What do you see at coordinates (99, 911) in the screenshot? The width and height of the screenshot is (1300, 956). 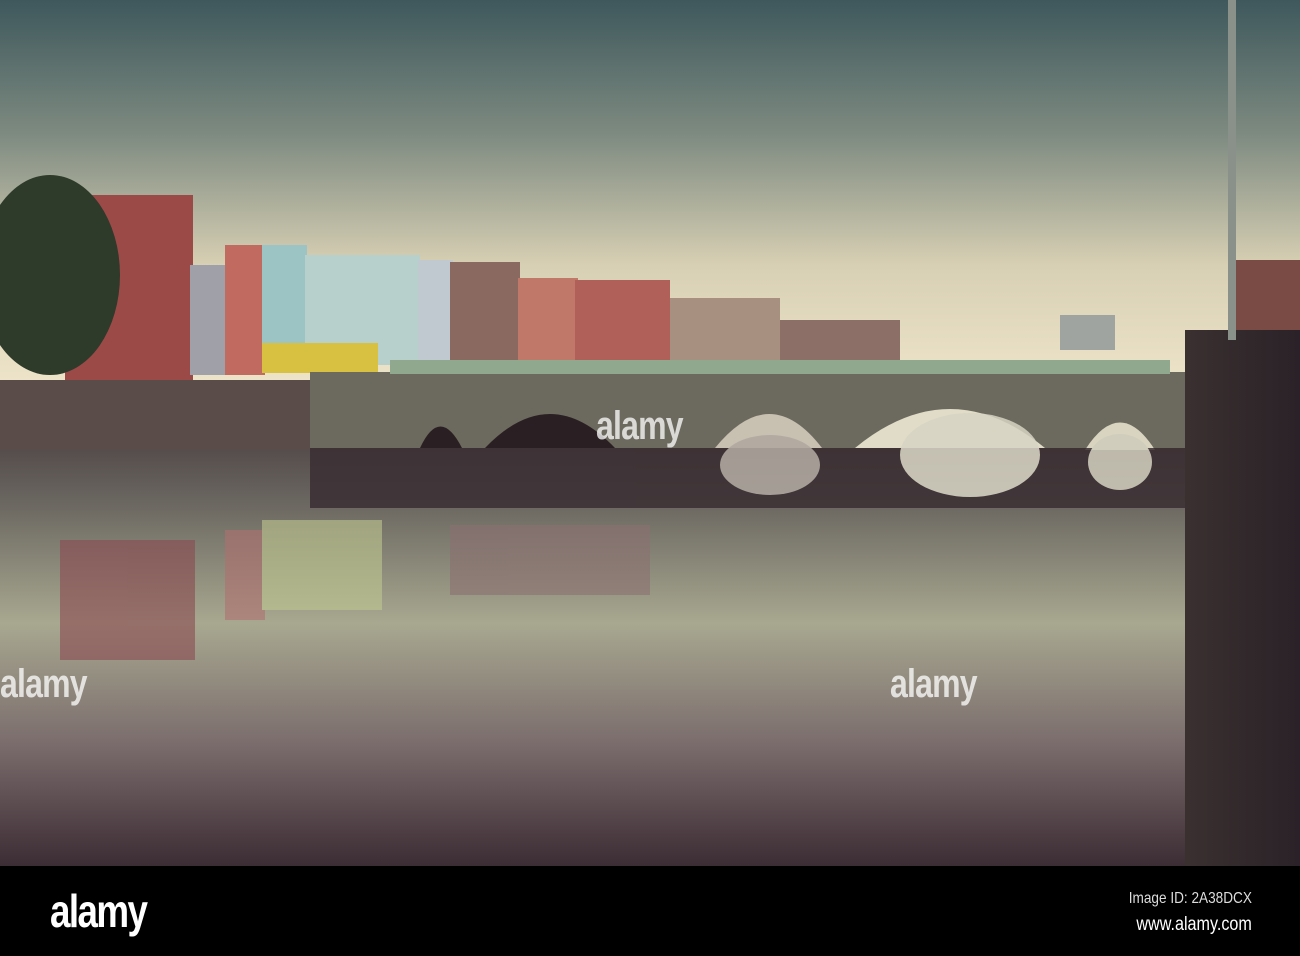 I see `alamy-logo: alamy` at bounding box center [99, 911].